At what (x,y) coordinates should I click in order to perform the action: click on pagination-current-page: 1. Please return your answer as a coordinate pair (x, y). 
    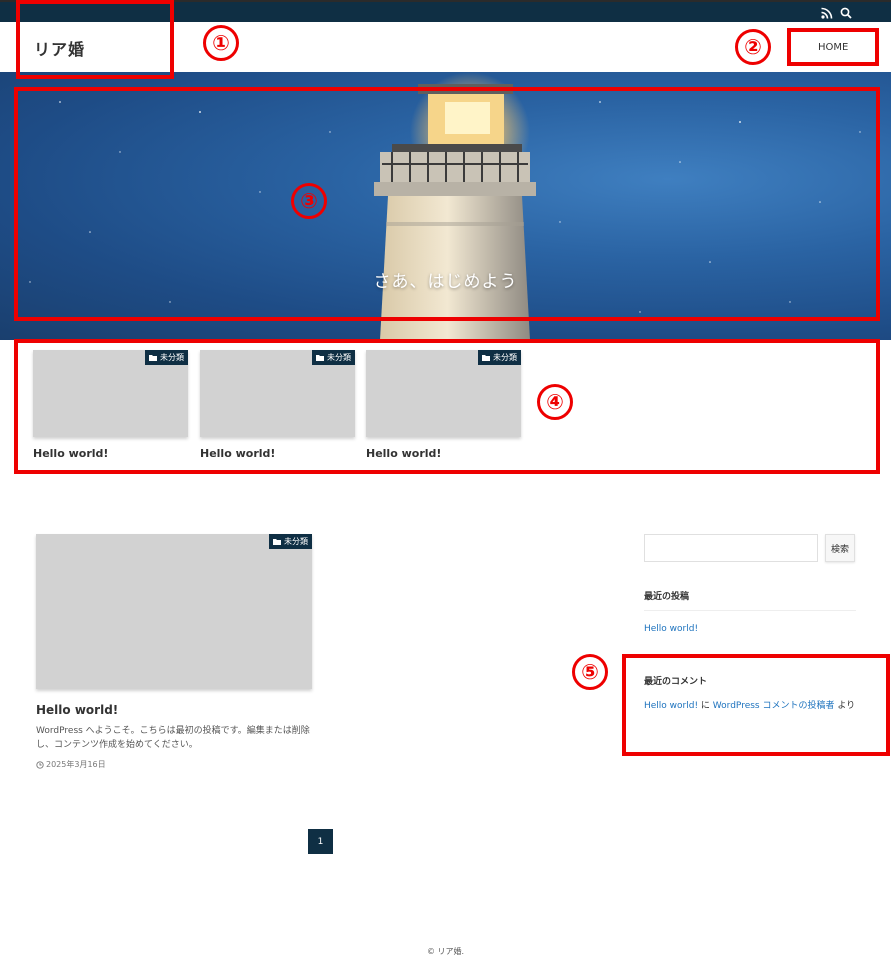
    Looking at the image, I should click on (320, 841).